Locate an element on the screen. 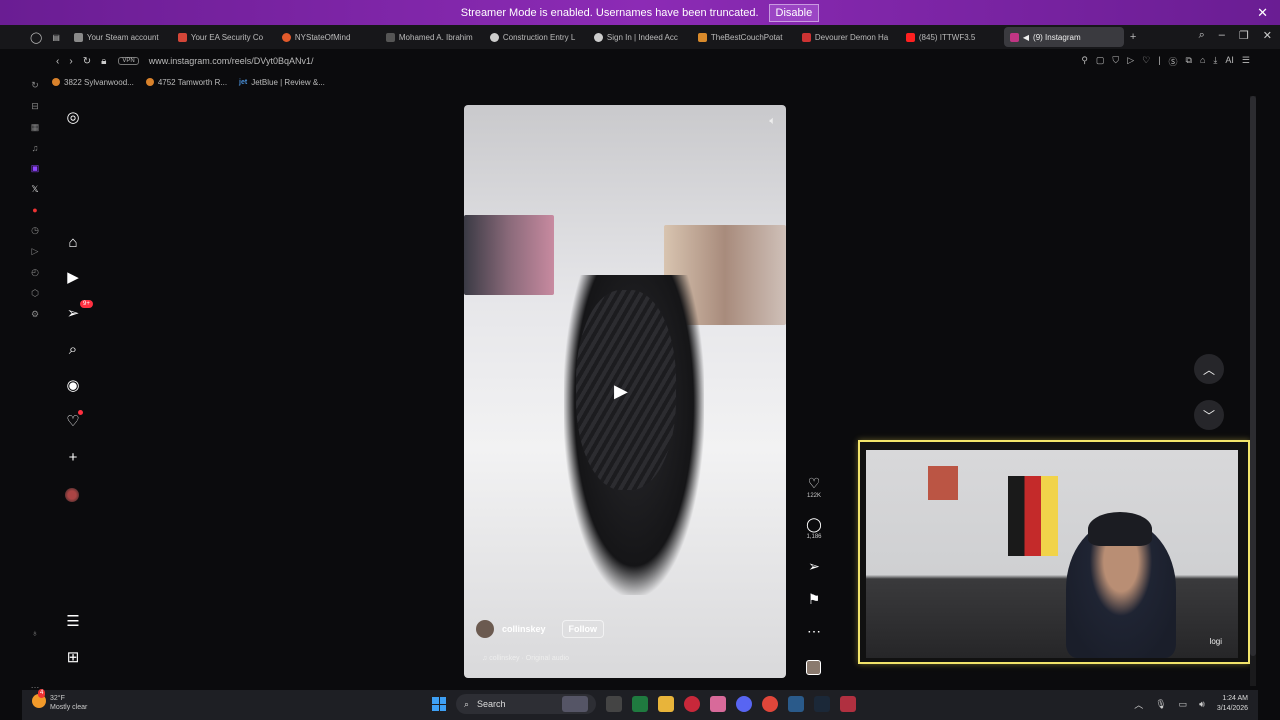  history-icon: ◴ is located at coordinates (35, 272).